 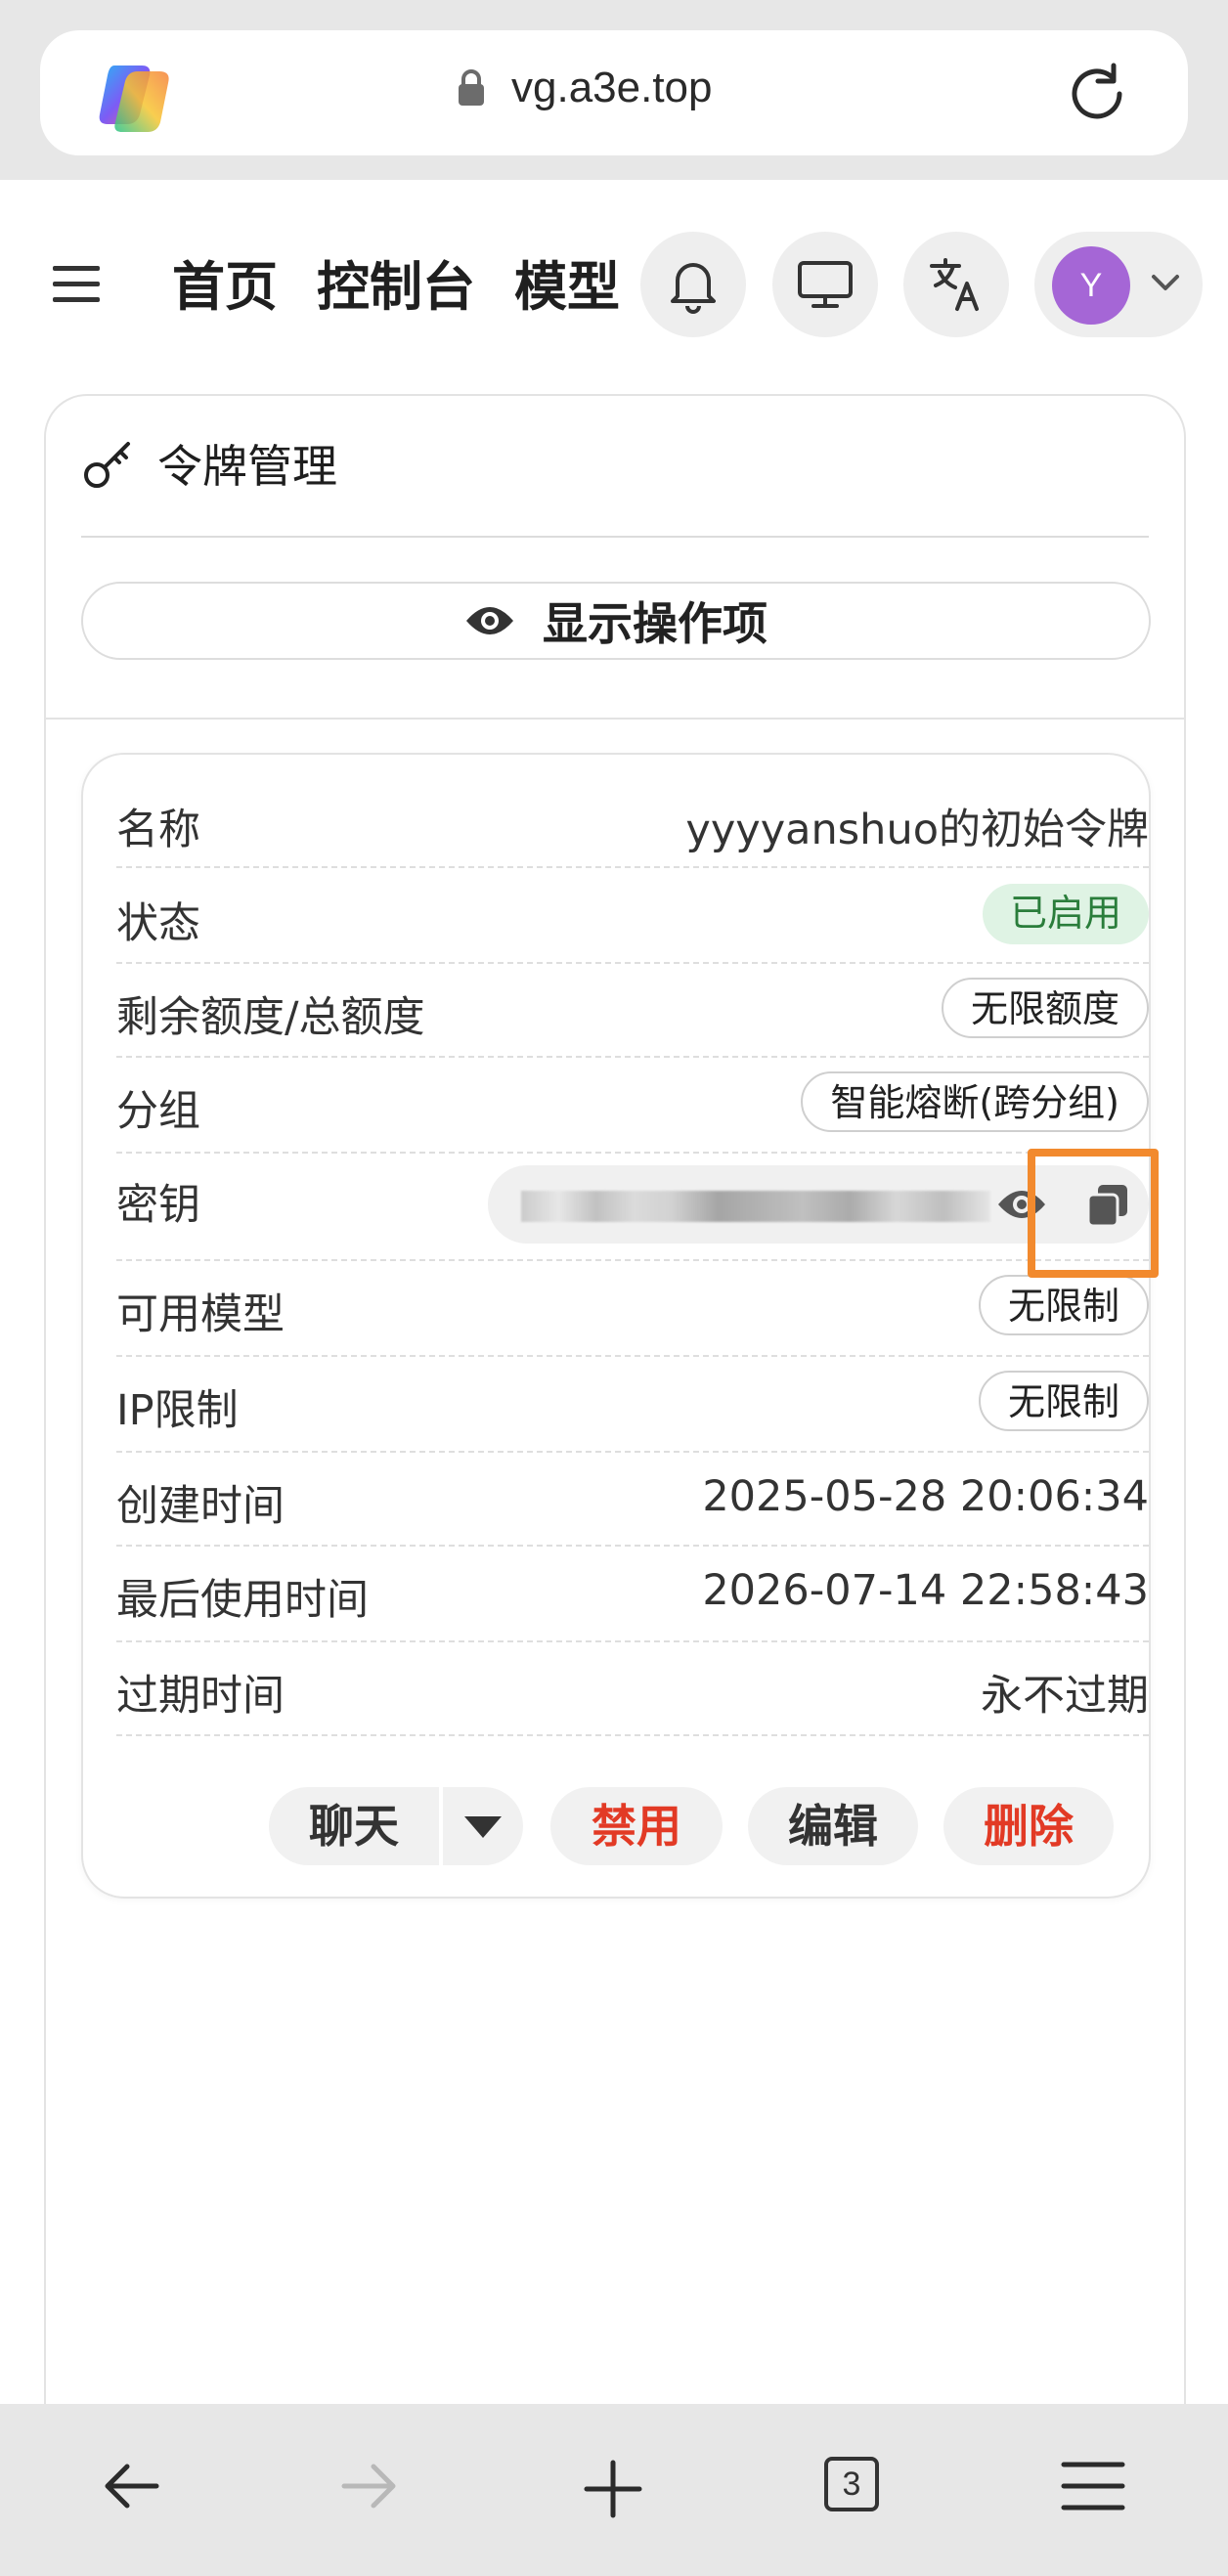 I want to click on page-title: 令牌管理, so click(x=247, y=466).